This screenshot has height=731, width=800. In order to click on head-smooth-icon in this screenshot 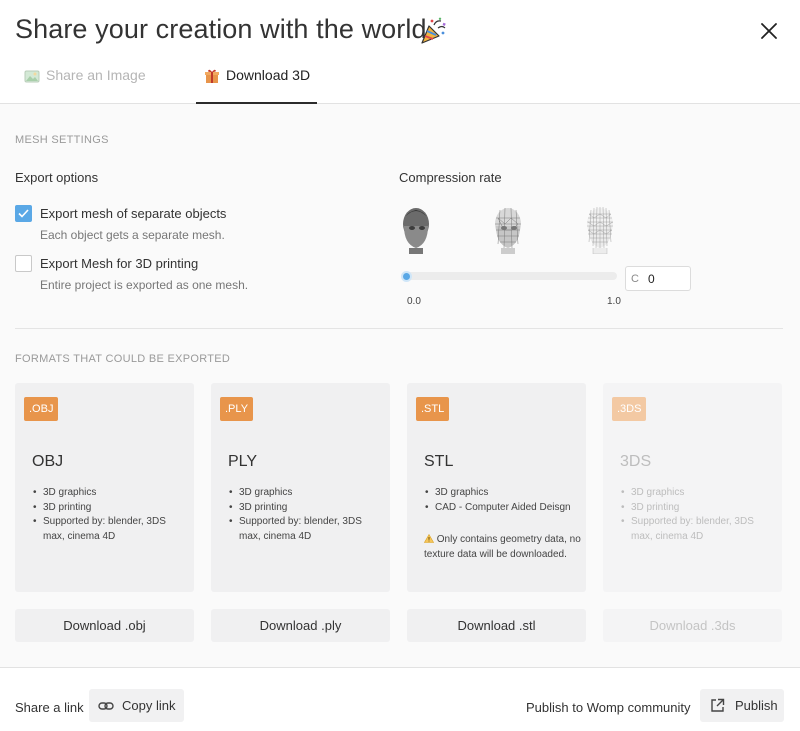, I will do `click(416, 231)`.